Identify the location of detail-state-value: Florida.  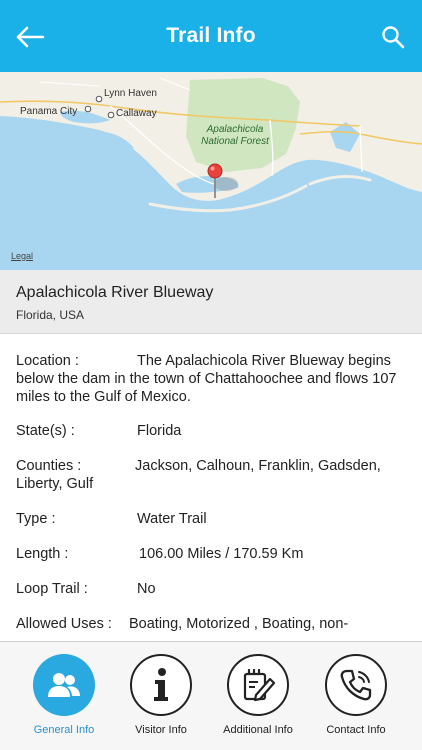
(159, 431).